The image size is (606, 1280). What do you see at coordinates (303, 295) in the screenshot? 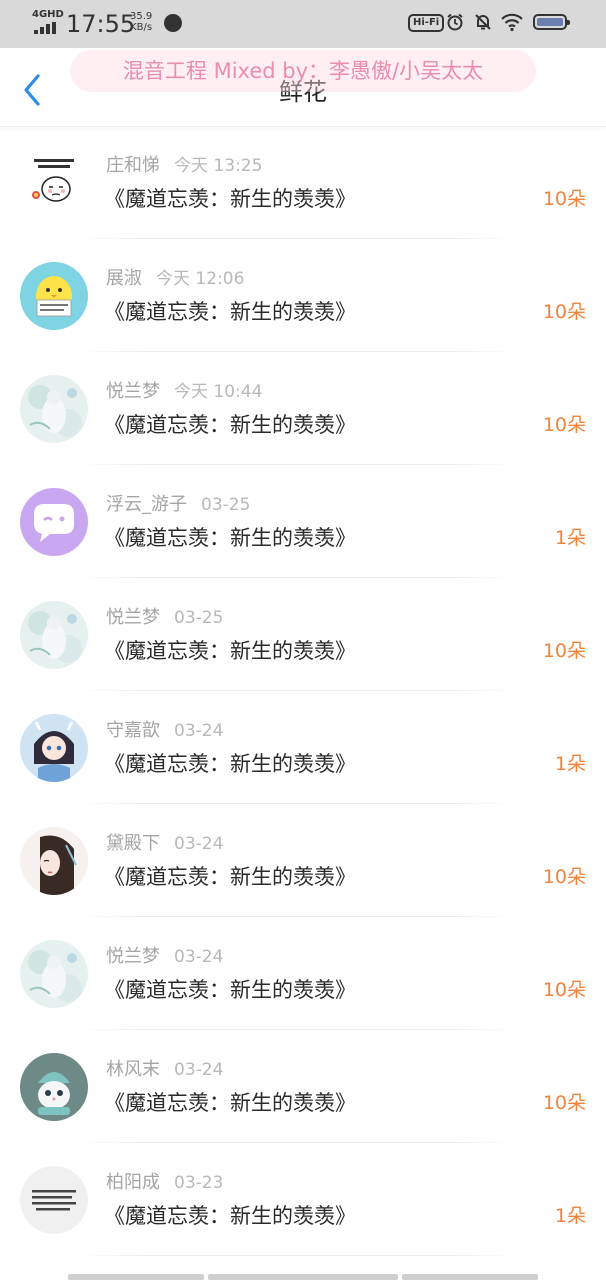
I see `list-item: 展淑 今天 12:06 《魔道忘羡：新生的羡羡》 10朵` at bounding box center [303, 295].